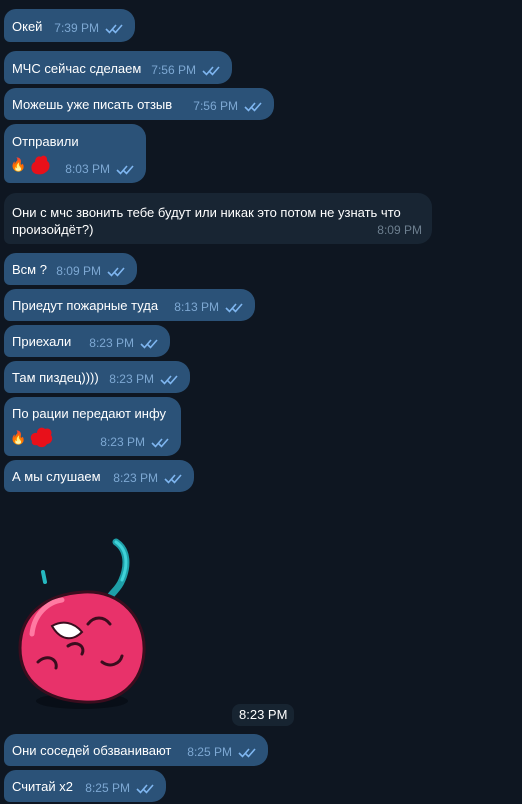  Describe the element at coordinates (45, 141) in the screenshot. I see `message-text: Отправили` at that location.